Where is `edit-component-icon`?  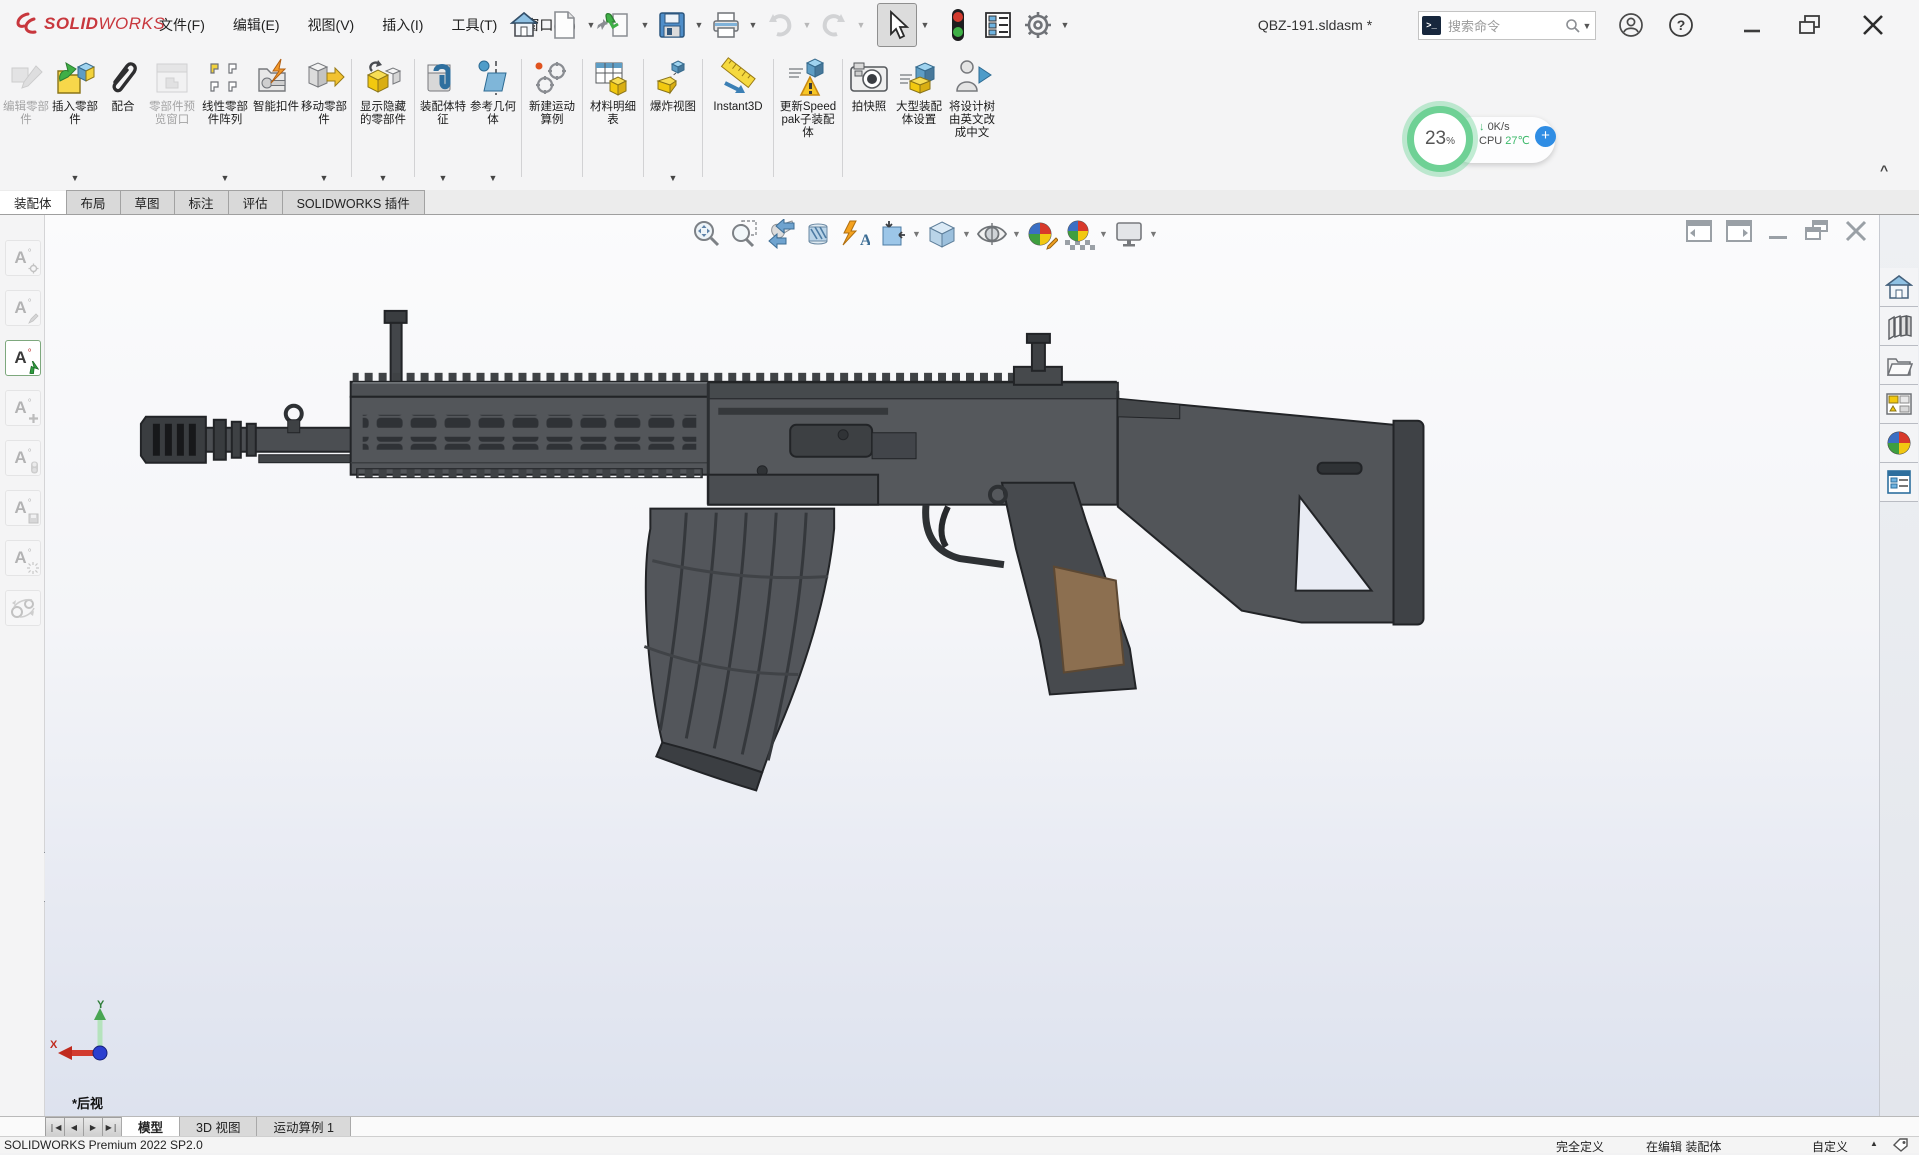 edit-component-icon is located at coordinates (26, 78).